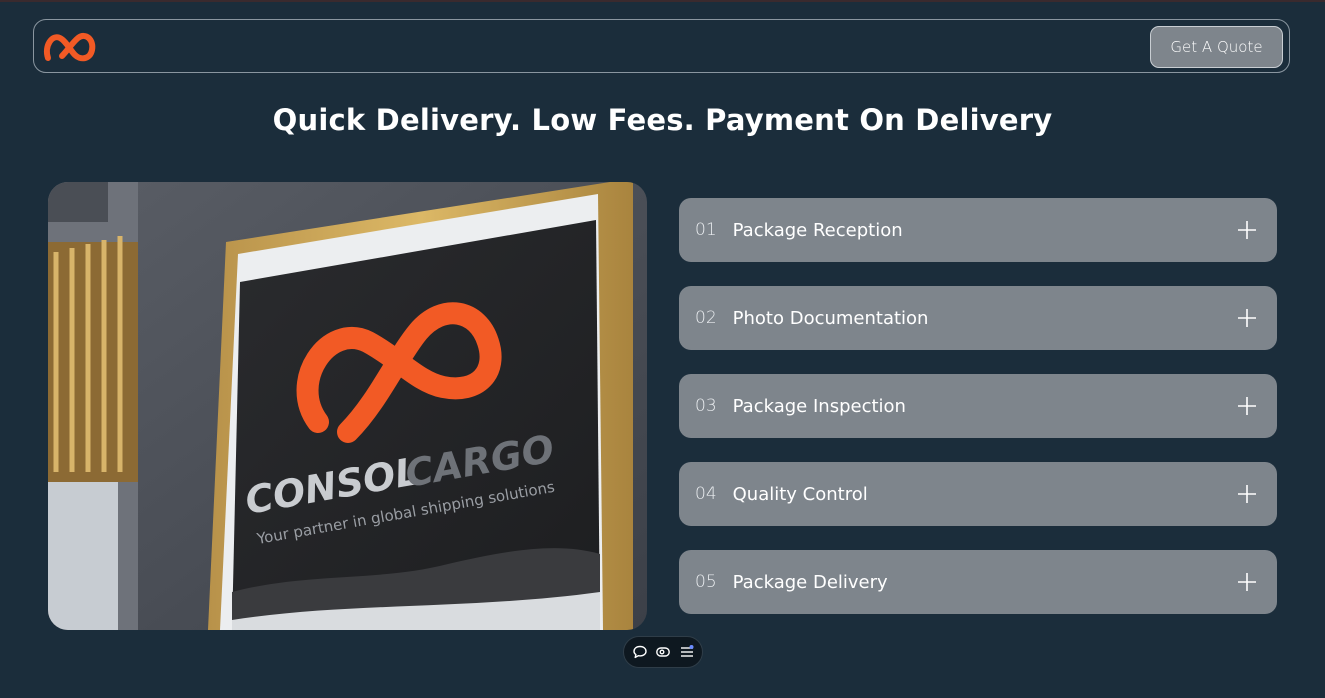 The width and height of the screenshot is (1325, 698). What do you see at coordinates (830, 318) in the screenshot?
I see `step-title: Photo Documentation` at bounding box center [830, 318].